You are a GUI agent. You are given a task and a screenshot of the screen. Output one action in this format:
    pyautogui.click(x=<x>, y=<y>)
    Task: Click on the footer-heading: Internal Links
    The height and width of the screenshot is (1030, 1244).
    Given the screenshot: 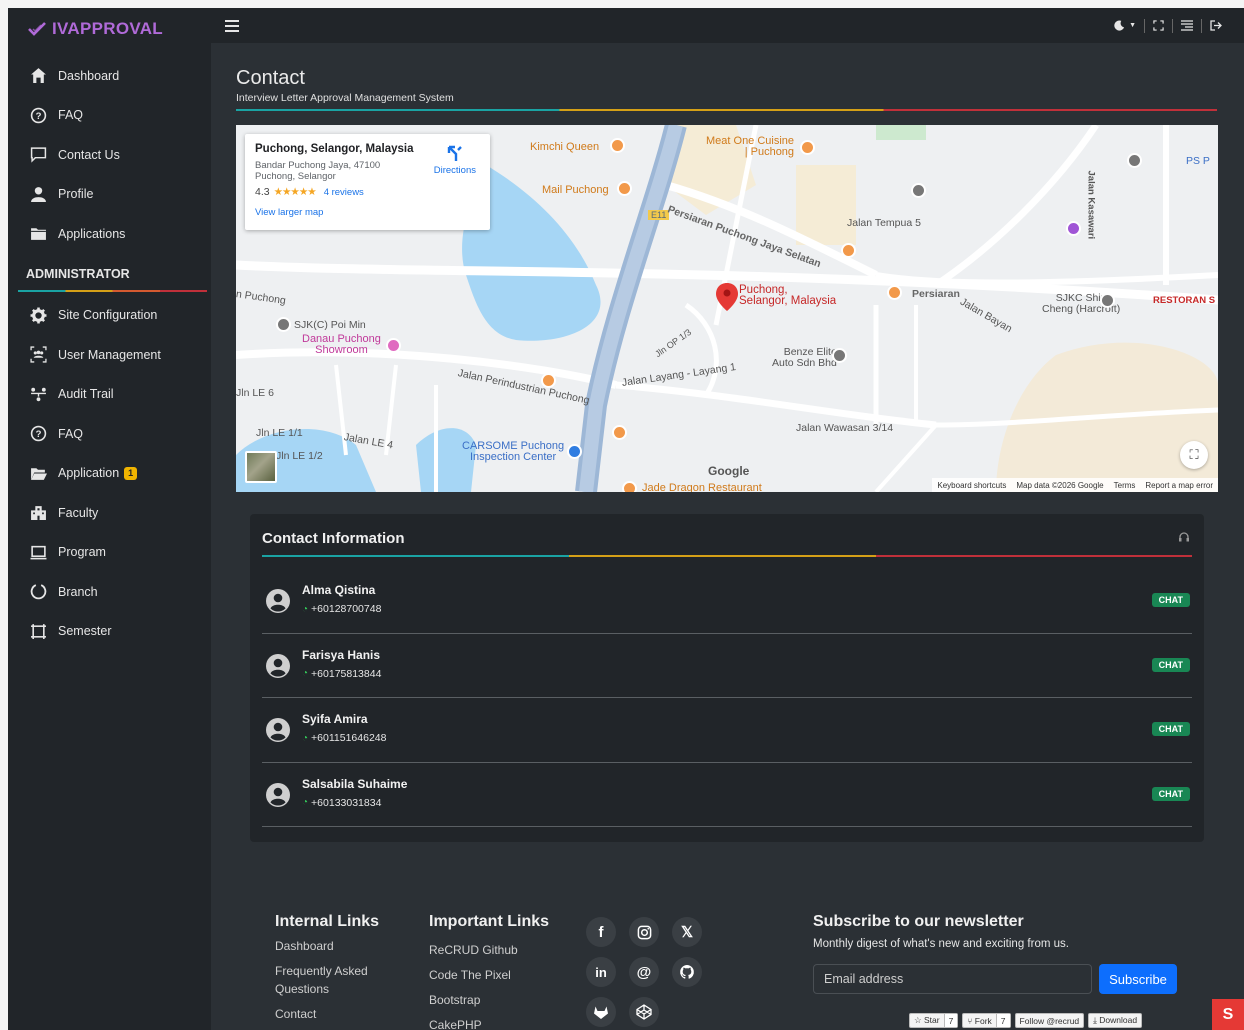 What is the action you would take?
    pyautogui.click(x=327, y=921)
    